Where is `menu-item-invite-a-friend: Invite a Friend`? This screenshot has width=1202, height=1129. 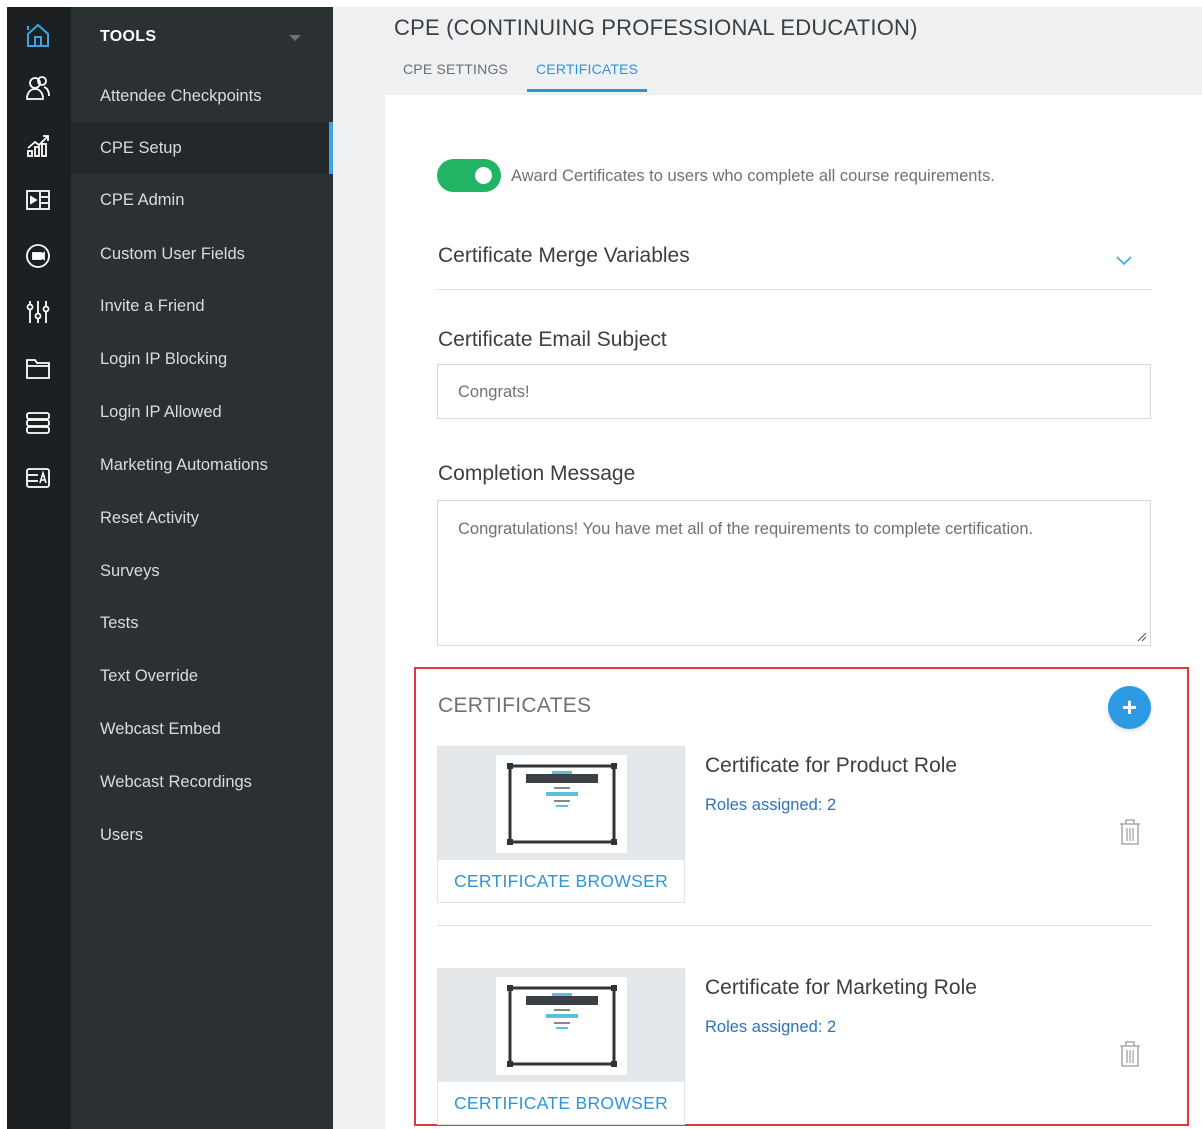
menu-item-invite-a-friend: Invite a Friend is located at coordinates (202, 306).